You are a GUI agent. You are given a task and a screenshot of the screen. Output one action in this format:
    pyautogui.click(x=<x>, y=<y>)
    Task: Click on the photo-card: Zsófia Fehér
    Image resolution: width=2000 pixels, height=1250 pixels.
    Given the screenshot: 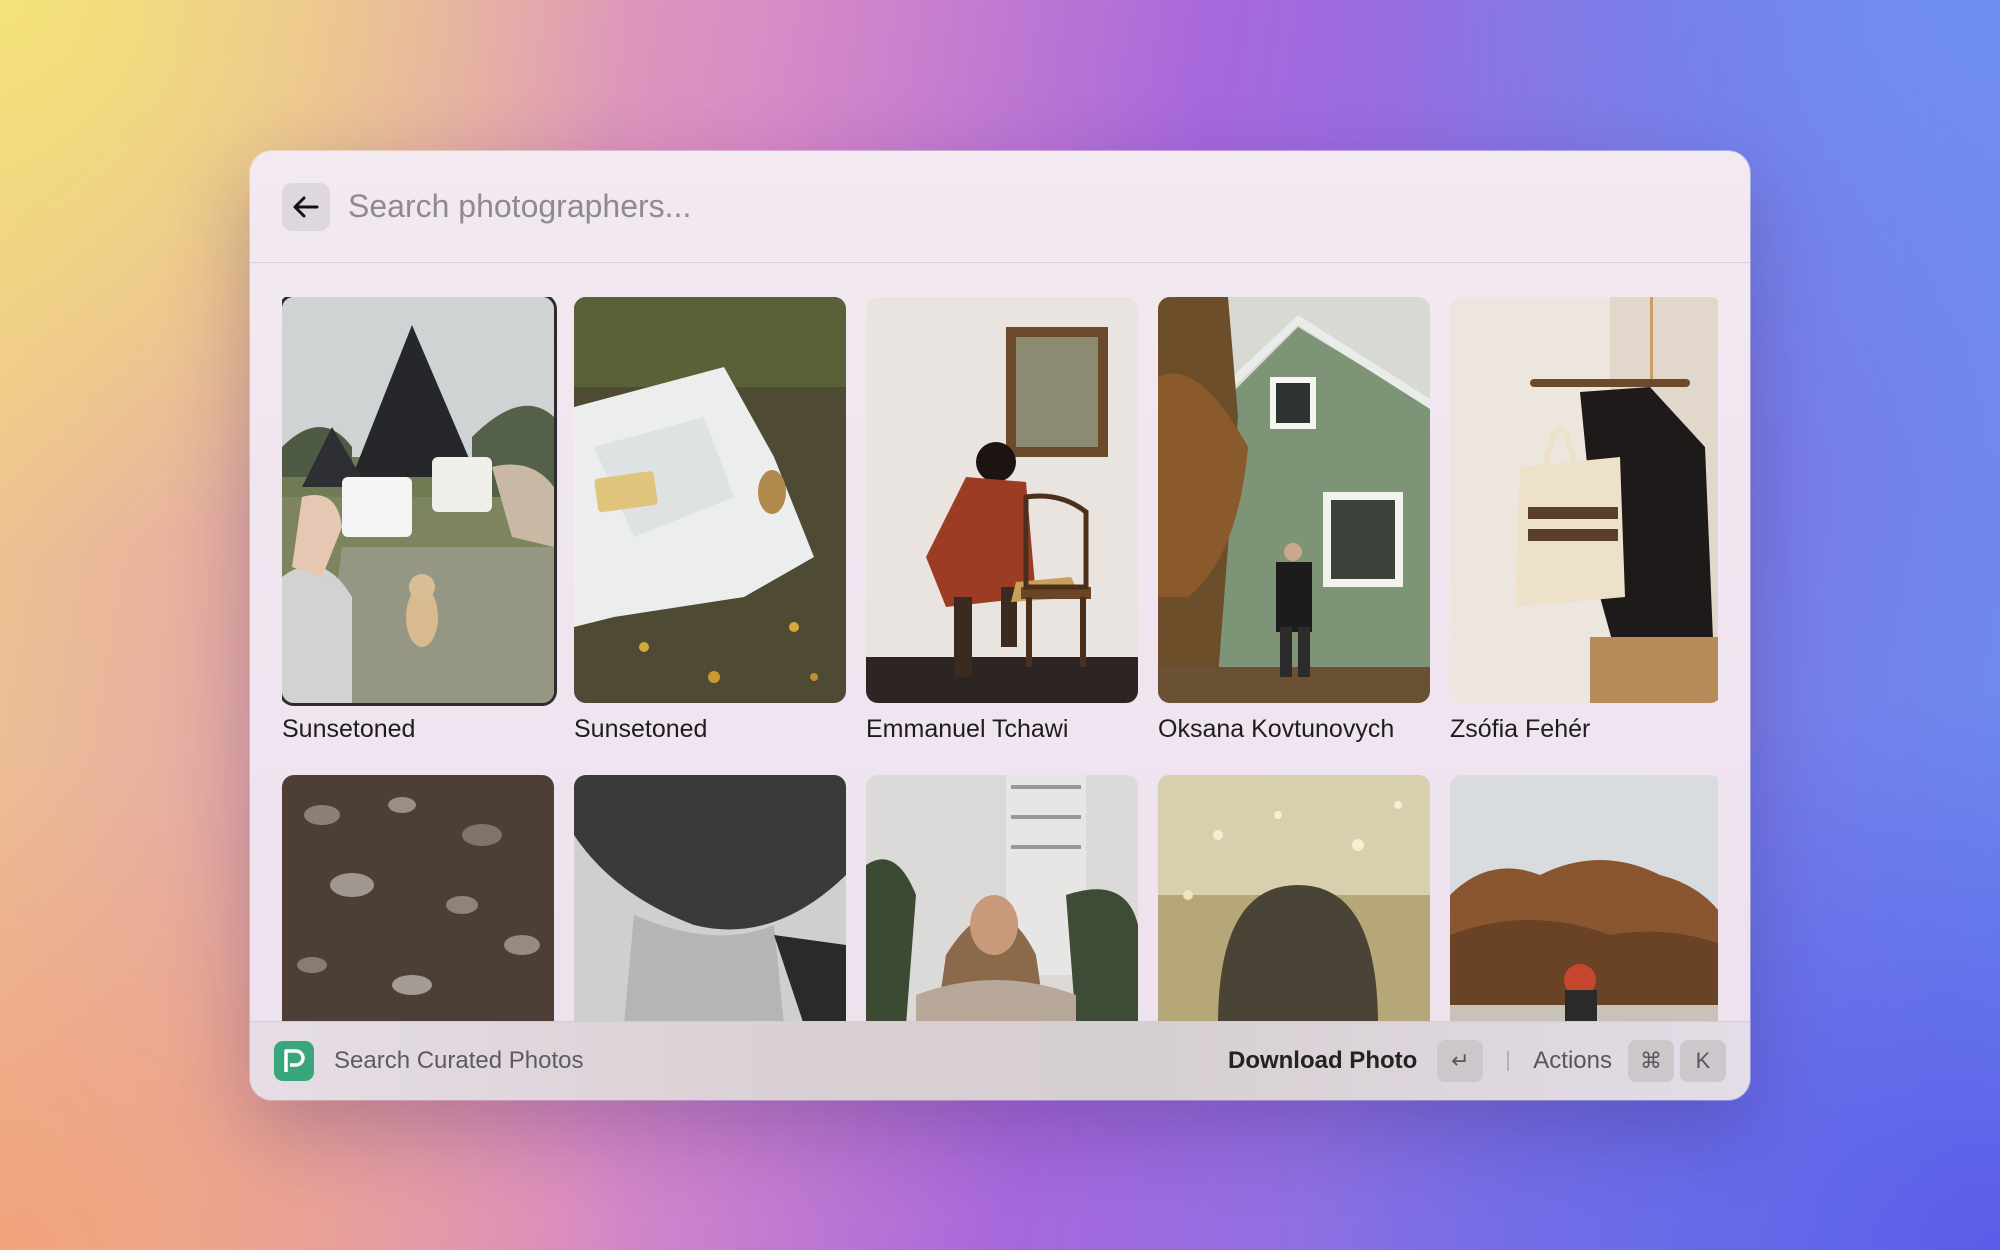 What is the action you would take?
    pyautogui.click(x=1584, y=520)
    